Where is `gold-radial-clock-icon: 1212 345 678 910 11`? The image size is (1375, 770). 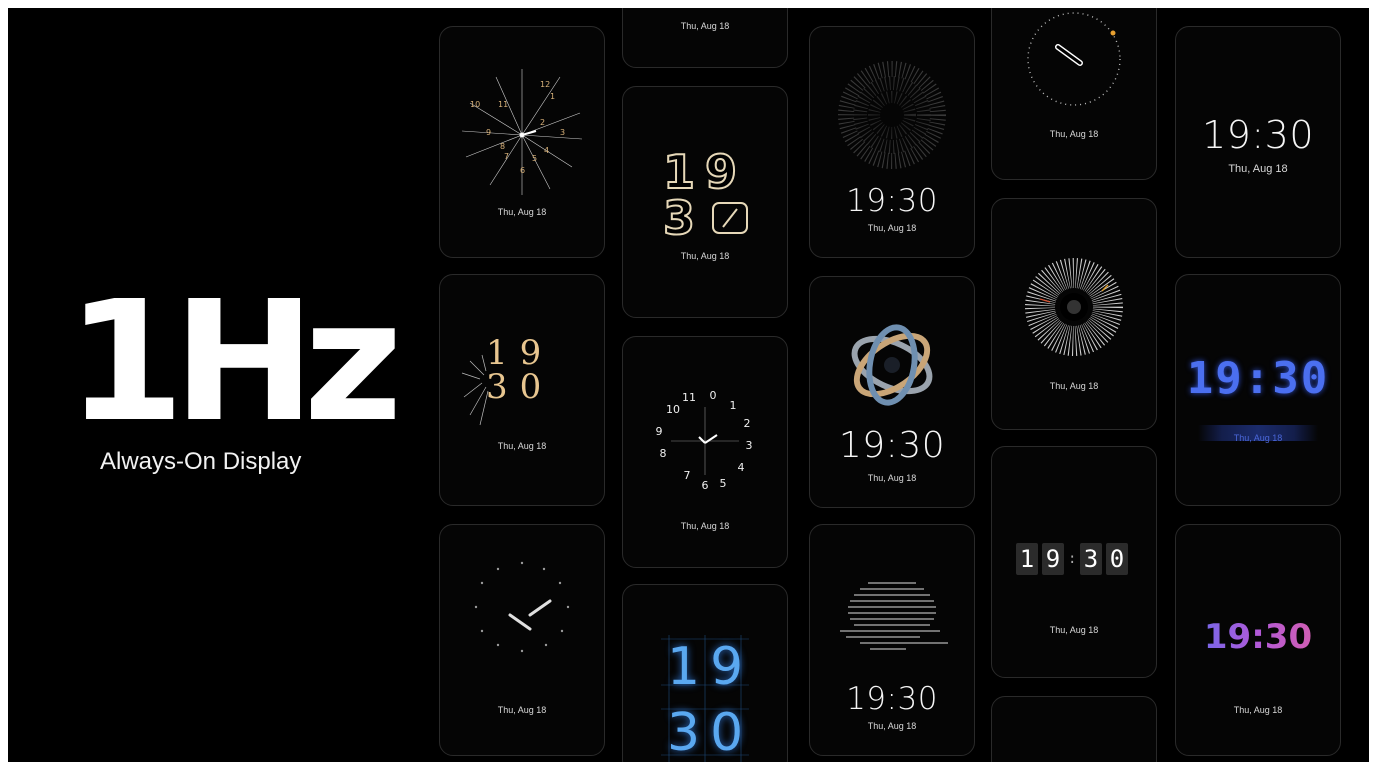
gold-radial-clock-icon: 1212 345 678 910 11 is located at coordinates (522, 132).